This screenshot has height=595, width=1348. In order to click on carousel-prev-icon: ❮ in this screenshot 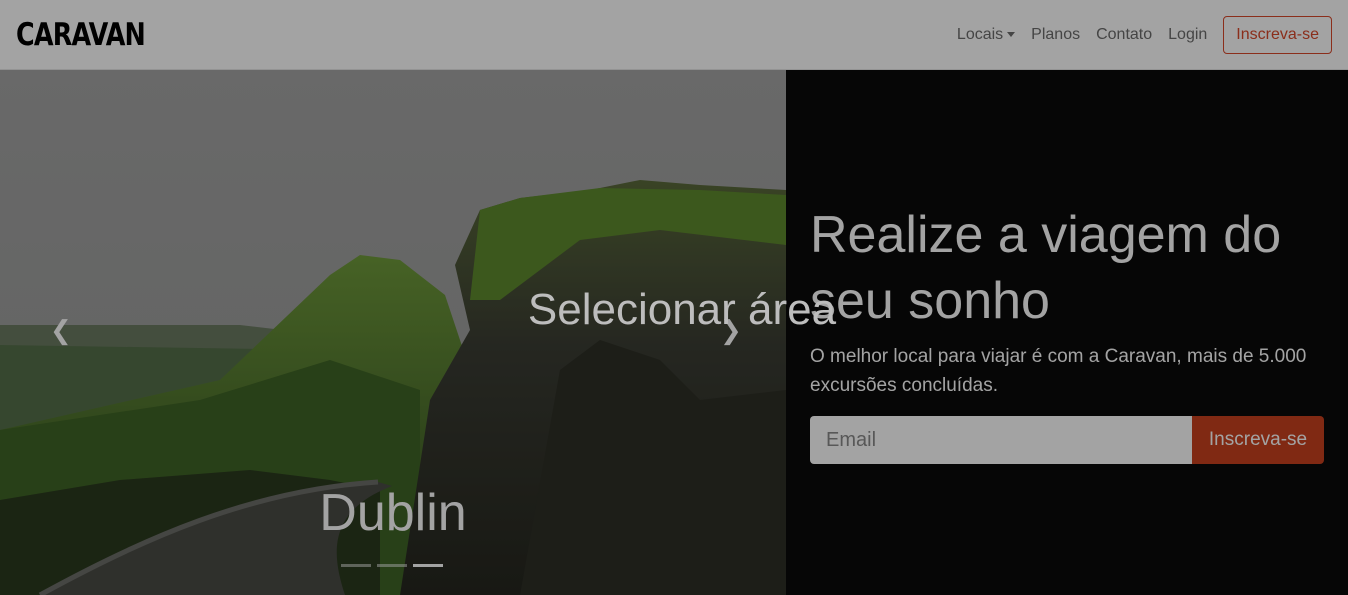, I will do `click(61, 331)`.